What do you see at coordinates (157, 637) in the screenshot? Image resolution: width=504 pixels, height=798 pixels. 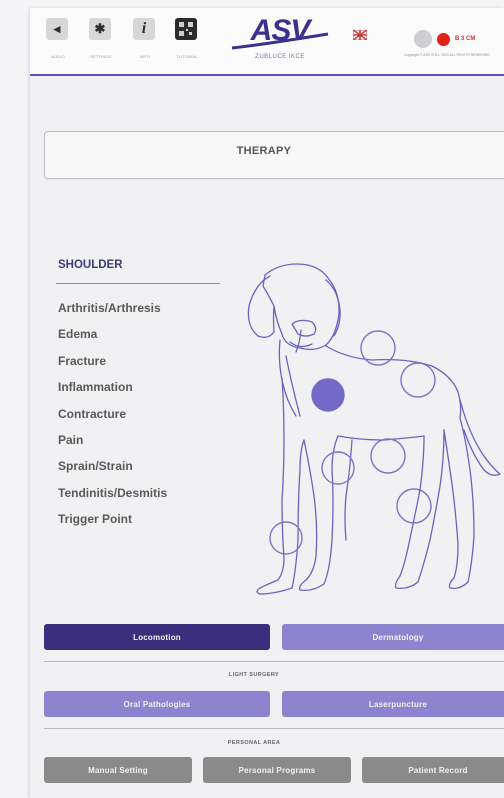 I see `locomotion-button: Locomotion` at bounding box center [157, 637].